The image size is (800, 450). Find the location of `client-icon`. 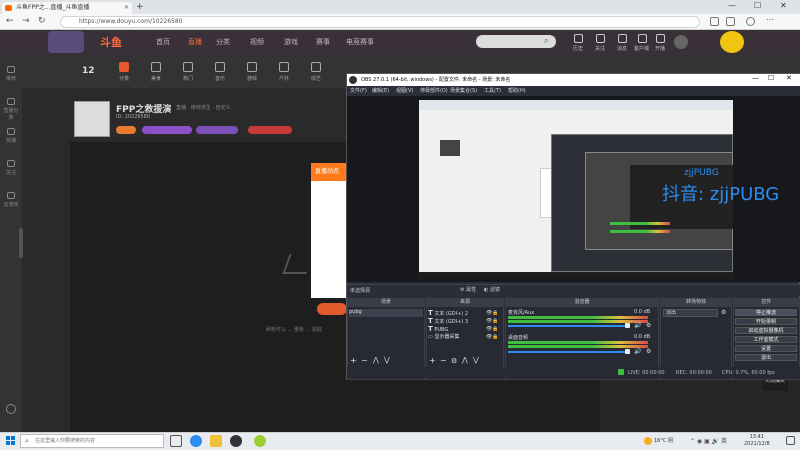

client-icon is located at coordinates (642, 38).